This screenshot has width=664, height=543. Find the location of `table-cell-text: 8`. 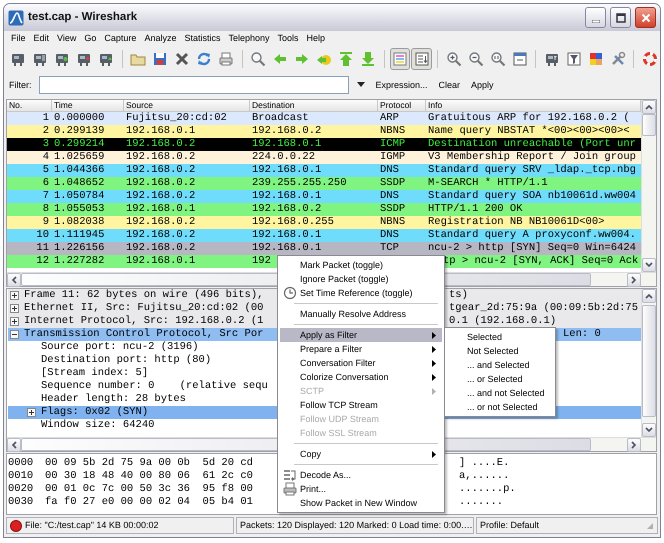

table-cell-text: 8 is located at coordinates (46, 209).